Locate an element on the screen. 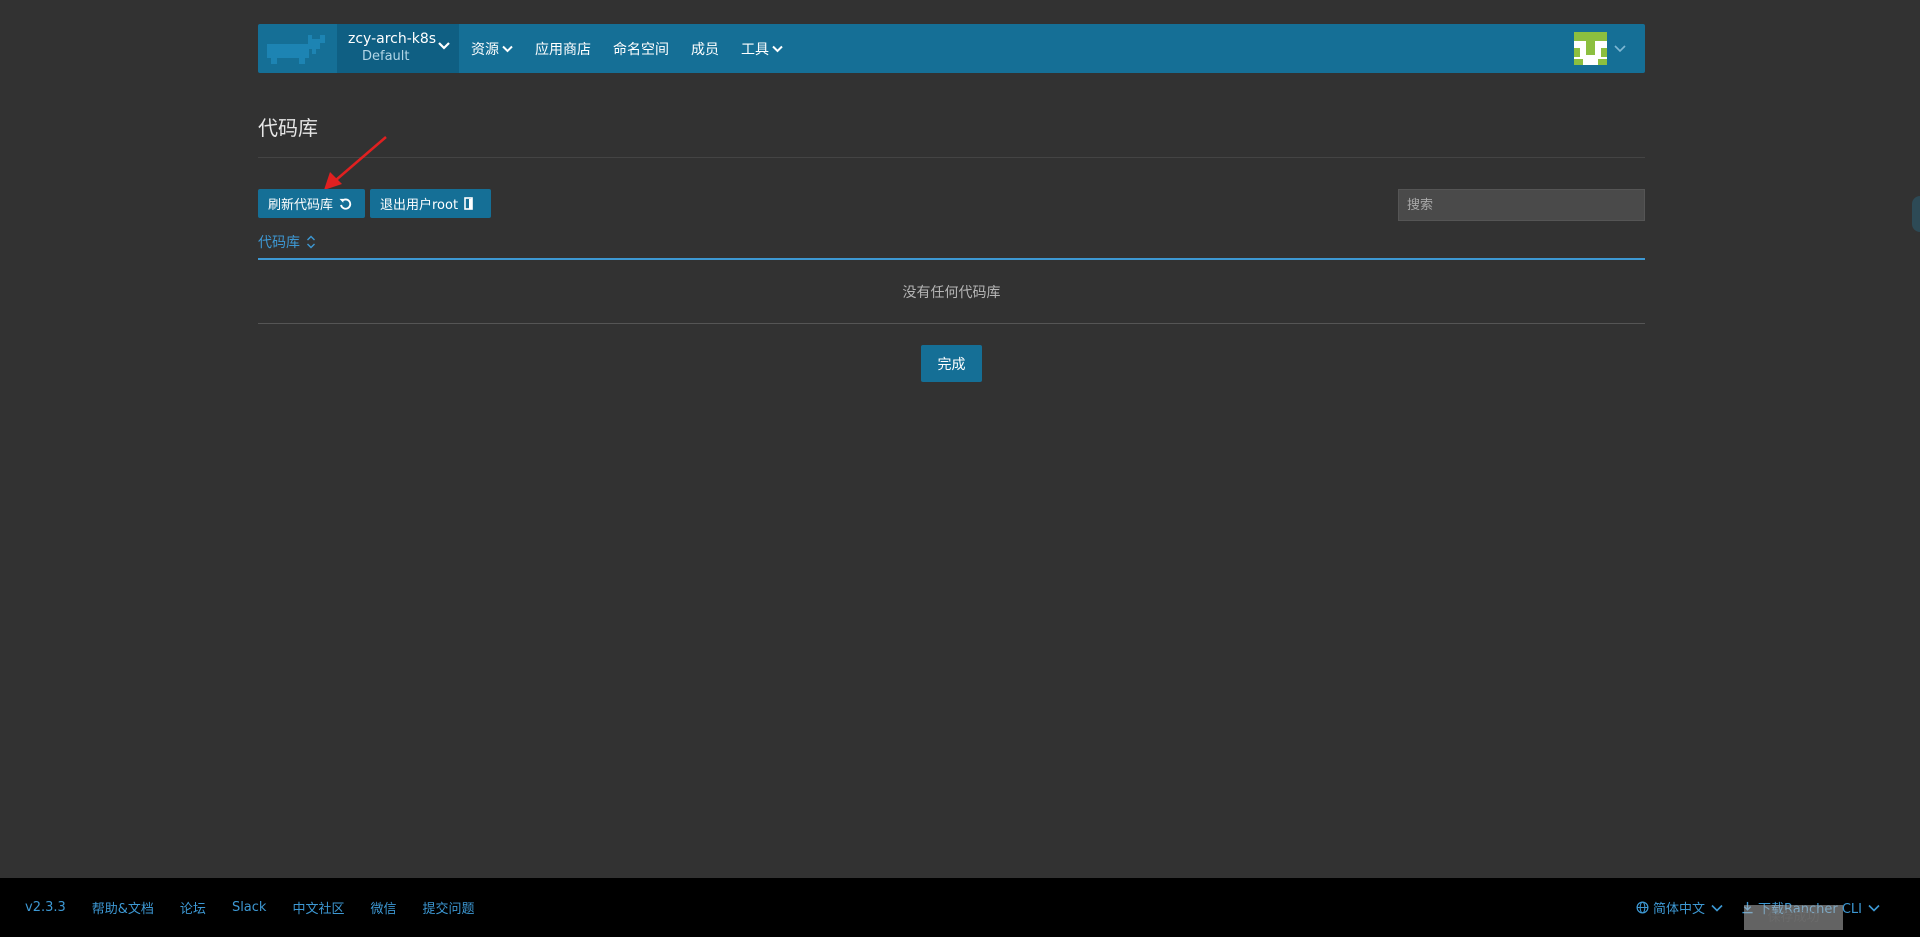 This screenshot has width=1920, height=937. nav-members: 成员 is located at coordinates (705, 49).